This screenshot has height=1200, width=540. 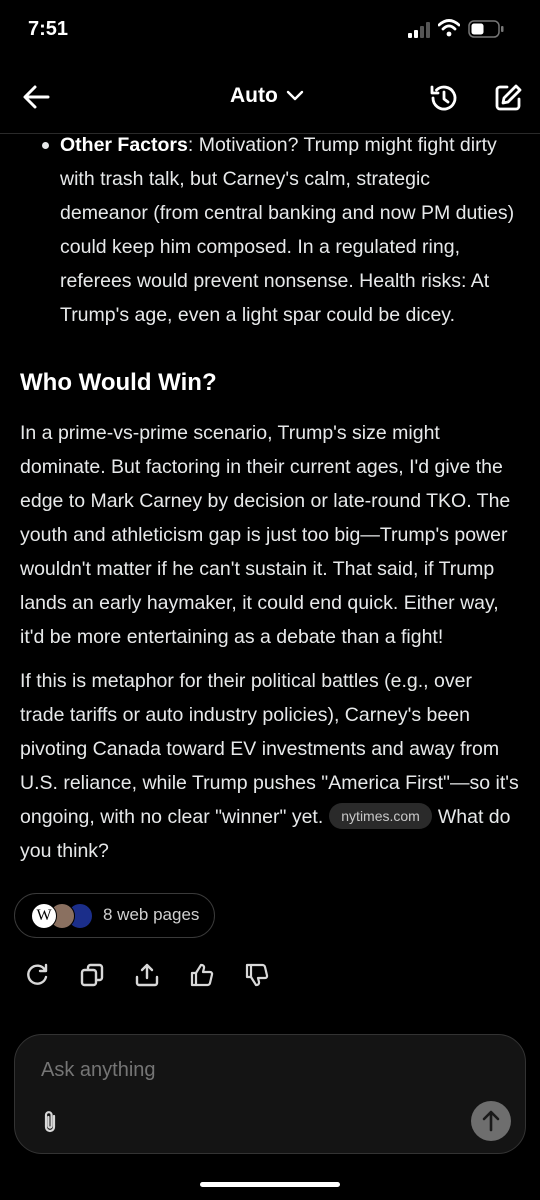 What do you see at coordinates (118, 382) in the screenshot?
I see `section-heading: Who Would Win?` at bounding box center [118, 382].